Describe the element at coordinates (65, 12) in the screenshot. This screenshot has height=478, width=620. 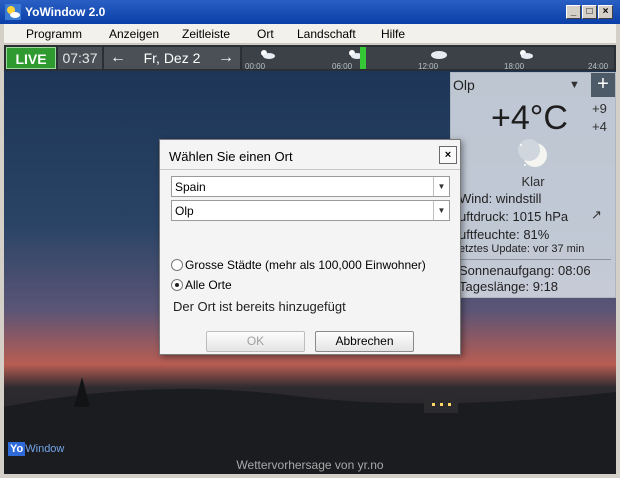
I see `window-title: YoWindow 2.0` at that location.